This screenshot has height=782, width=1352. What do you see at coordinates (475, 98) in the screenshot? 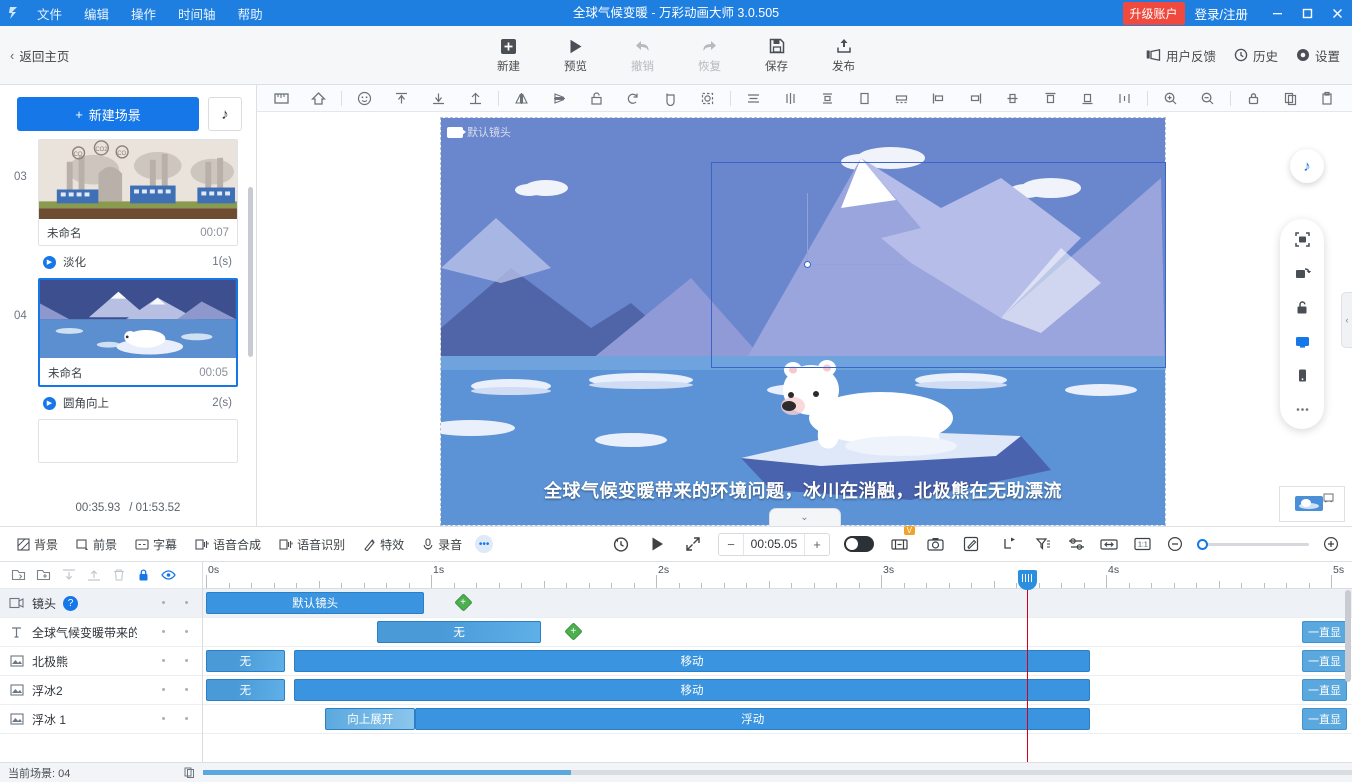
I see `align-up-icon` at bounding box center [475, 98].